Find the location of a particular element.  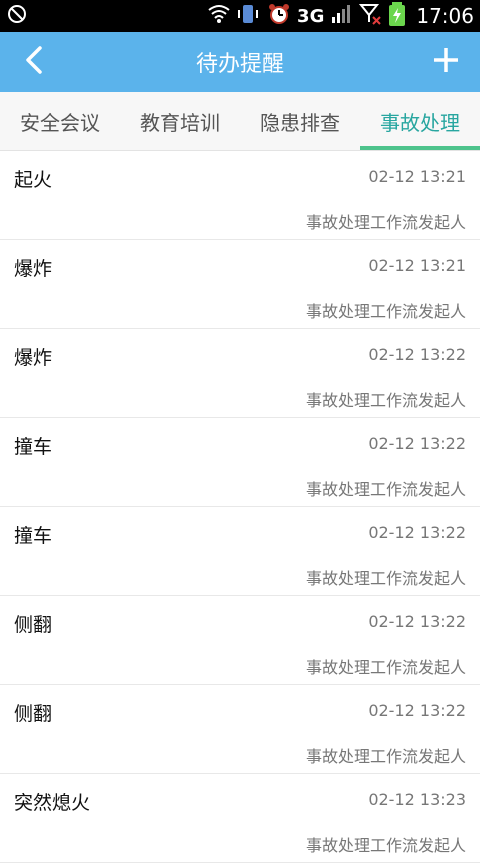

list-item: 起火 02-12 13:21 事故处理工作流发起人 is located at coordinates (240, 195).